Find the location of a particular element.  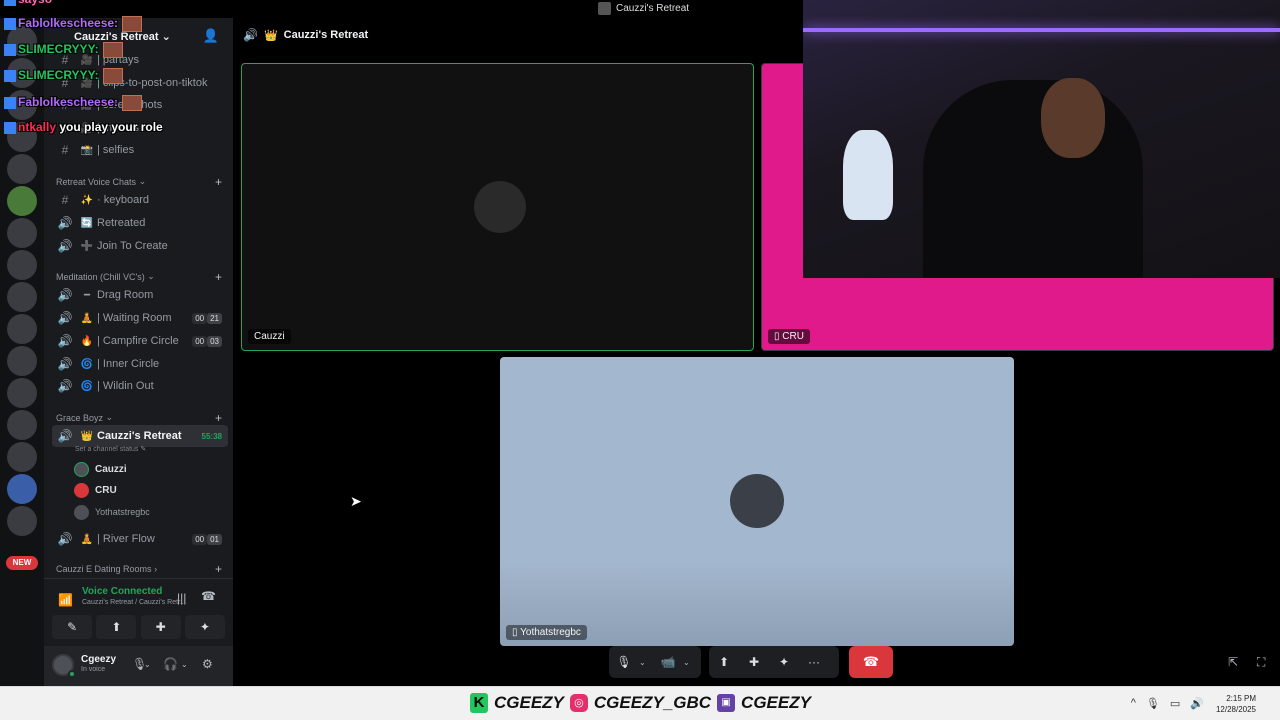

channel-retreated: 🔊 🔄 Retreated is located at coordinates (140, 223).